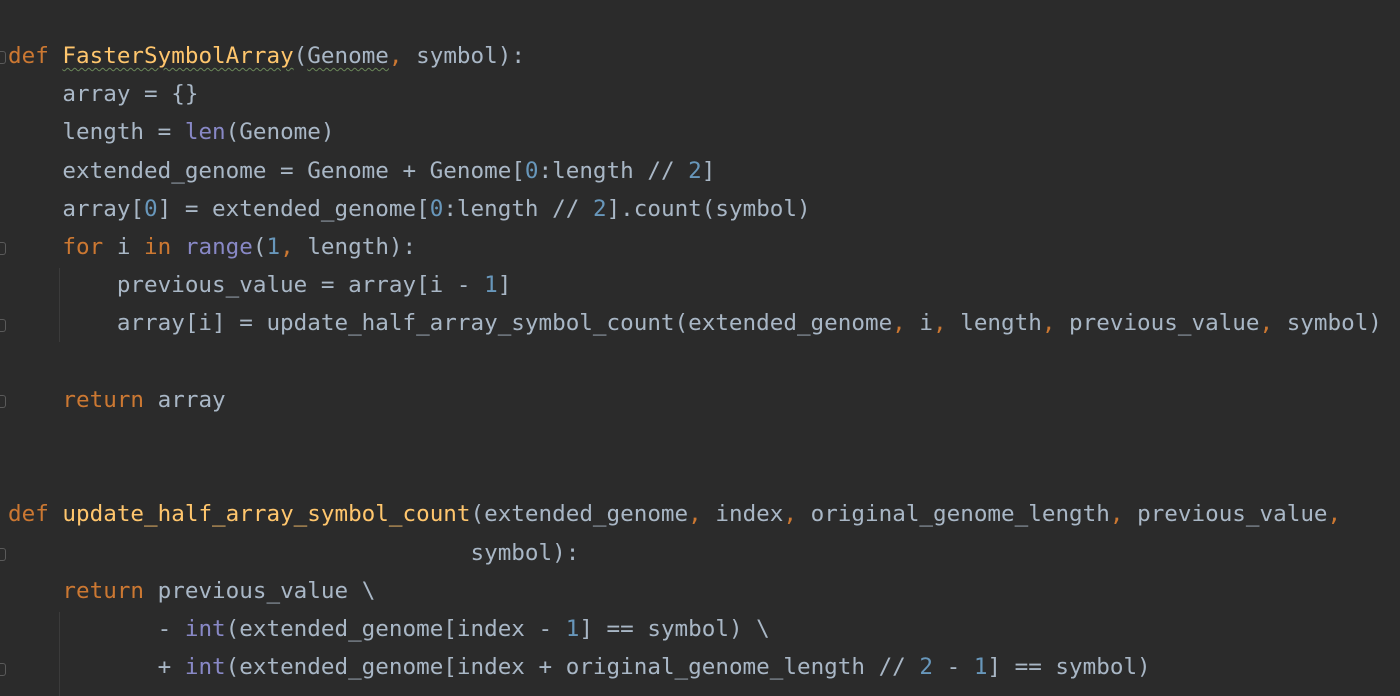 The height and width of the screenshot is (696, 1400). Describe the element at coordinates (266, 514) in the screenshot. I see `code-token: update_half_array_symbol_count` at that location.